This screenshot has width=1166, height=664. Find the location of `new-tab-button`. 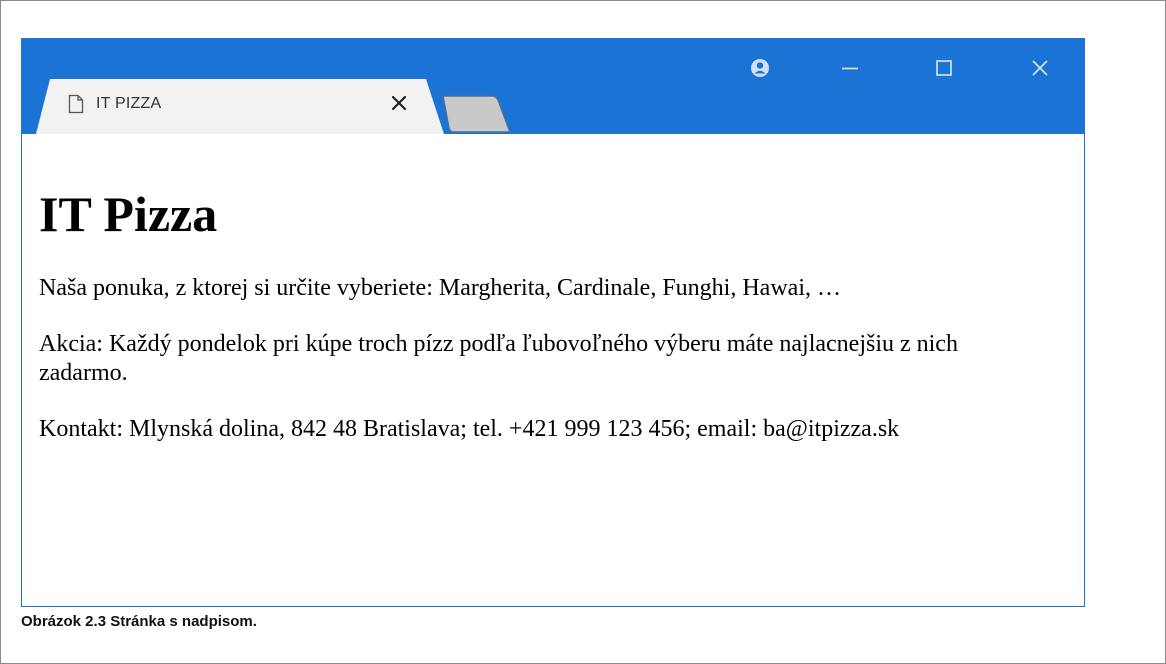

new-tab-button is located at coordinates (476, 114).